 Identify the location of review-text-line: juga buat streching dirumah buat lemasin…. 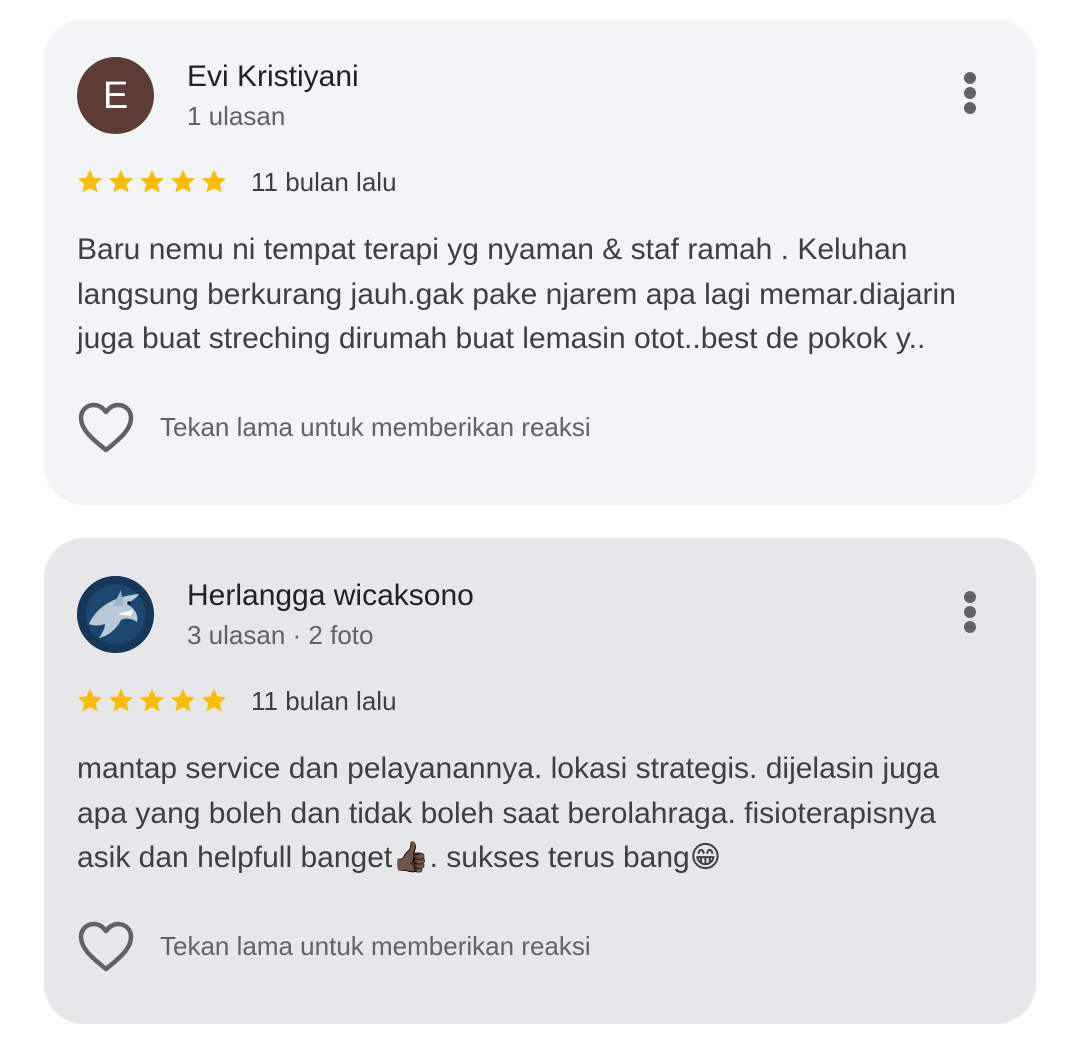
(501, 338).